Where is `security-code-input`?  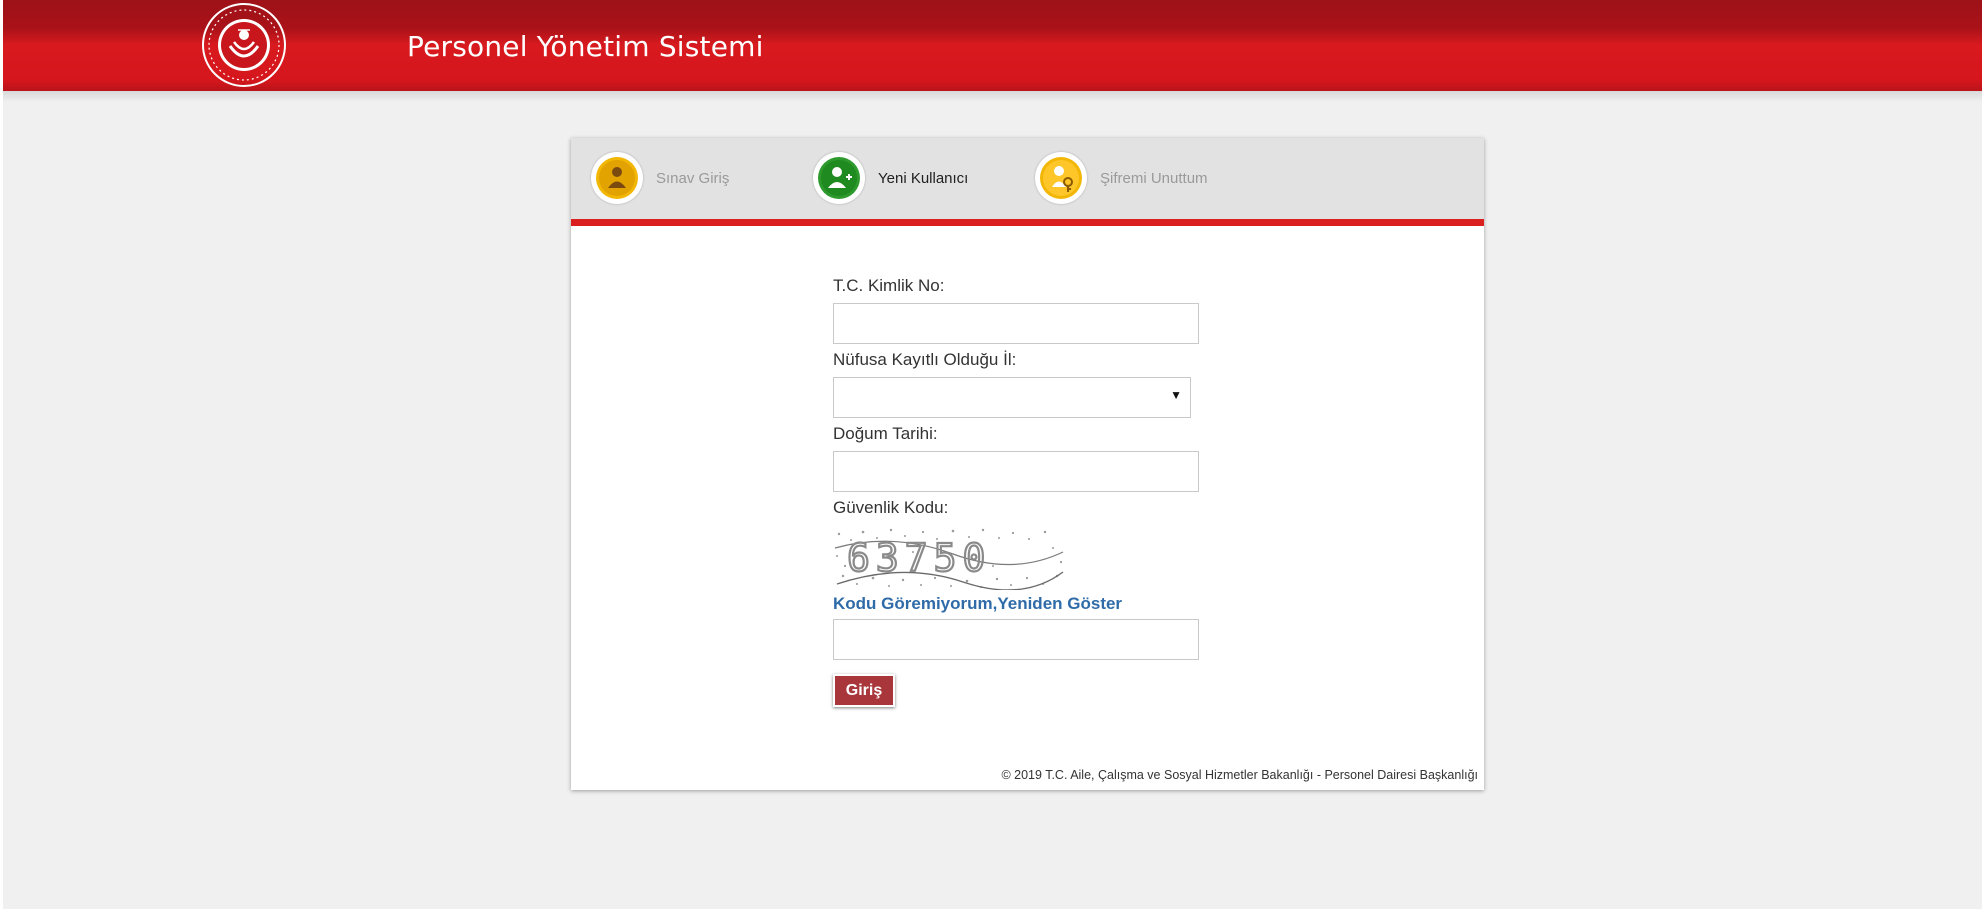
security-code-input is located at coordinates (1016, 639).